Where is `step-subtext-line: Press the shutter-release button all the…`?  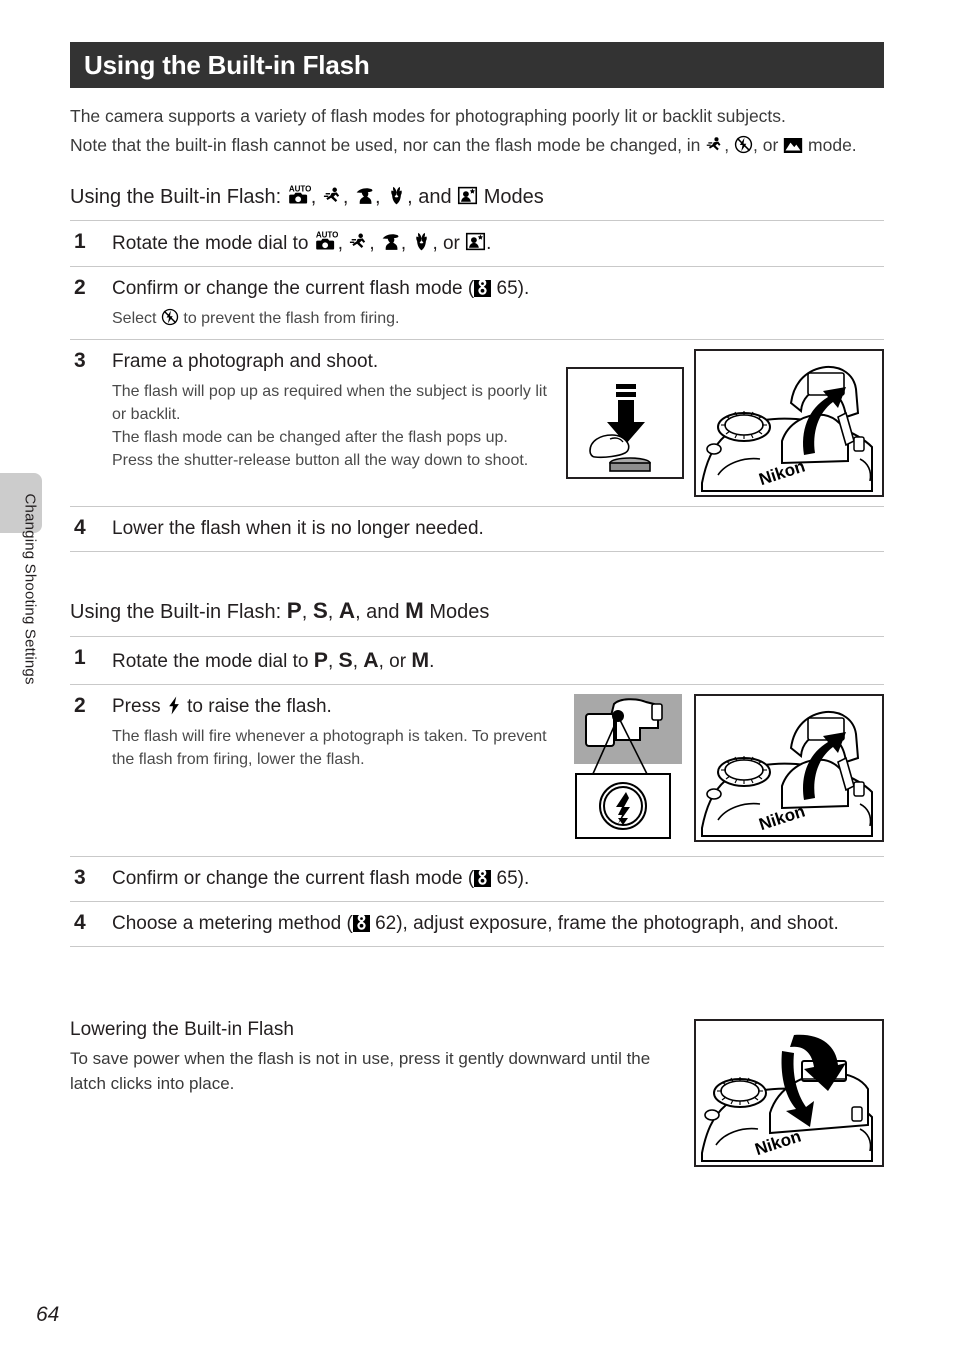 step-subtext-line: Press the shutter-release button all the… is located at coordinates (320, 461).